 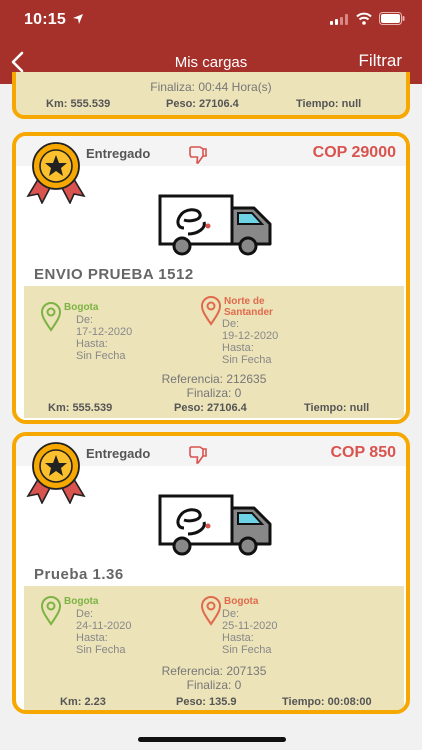 I want to click on finaliza-text: Finaliza: 00:44 Hora(s), so click(x=211, y=87).